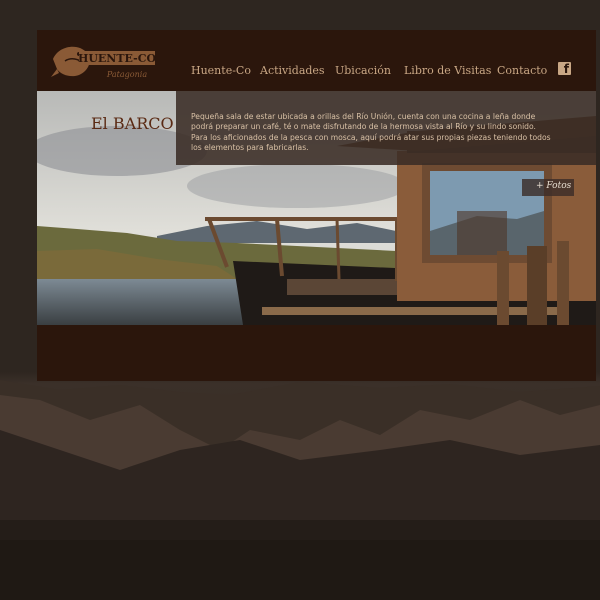 The height and width of the screenshot is (600, 600). What do you see at coordinates (564, 69) in the screenshot?
I see `facebook-icon: f` at bounding box center [564, 69].